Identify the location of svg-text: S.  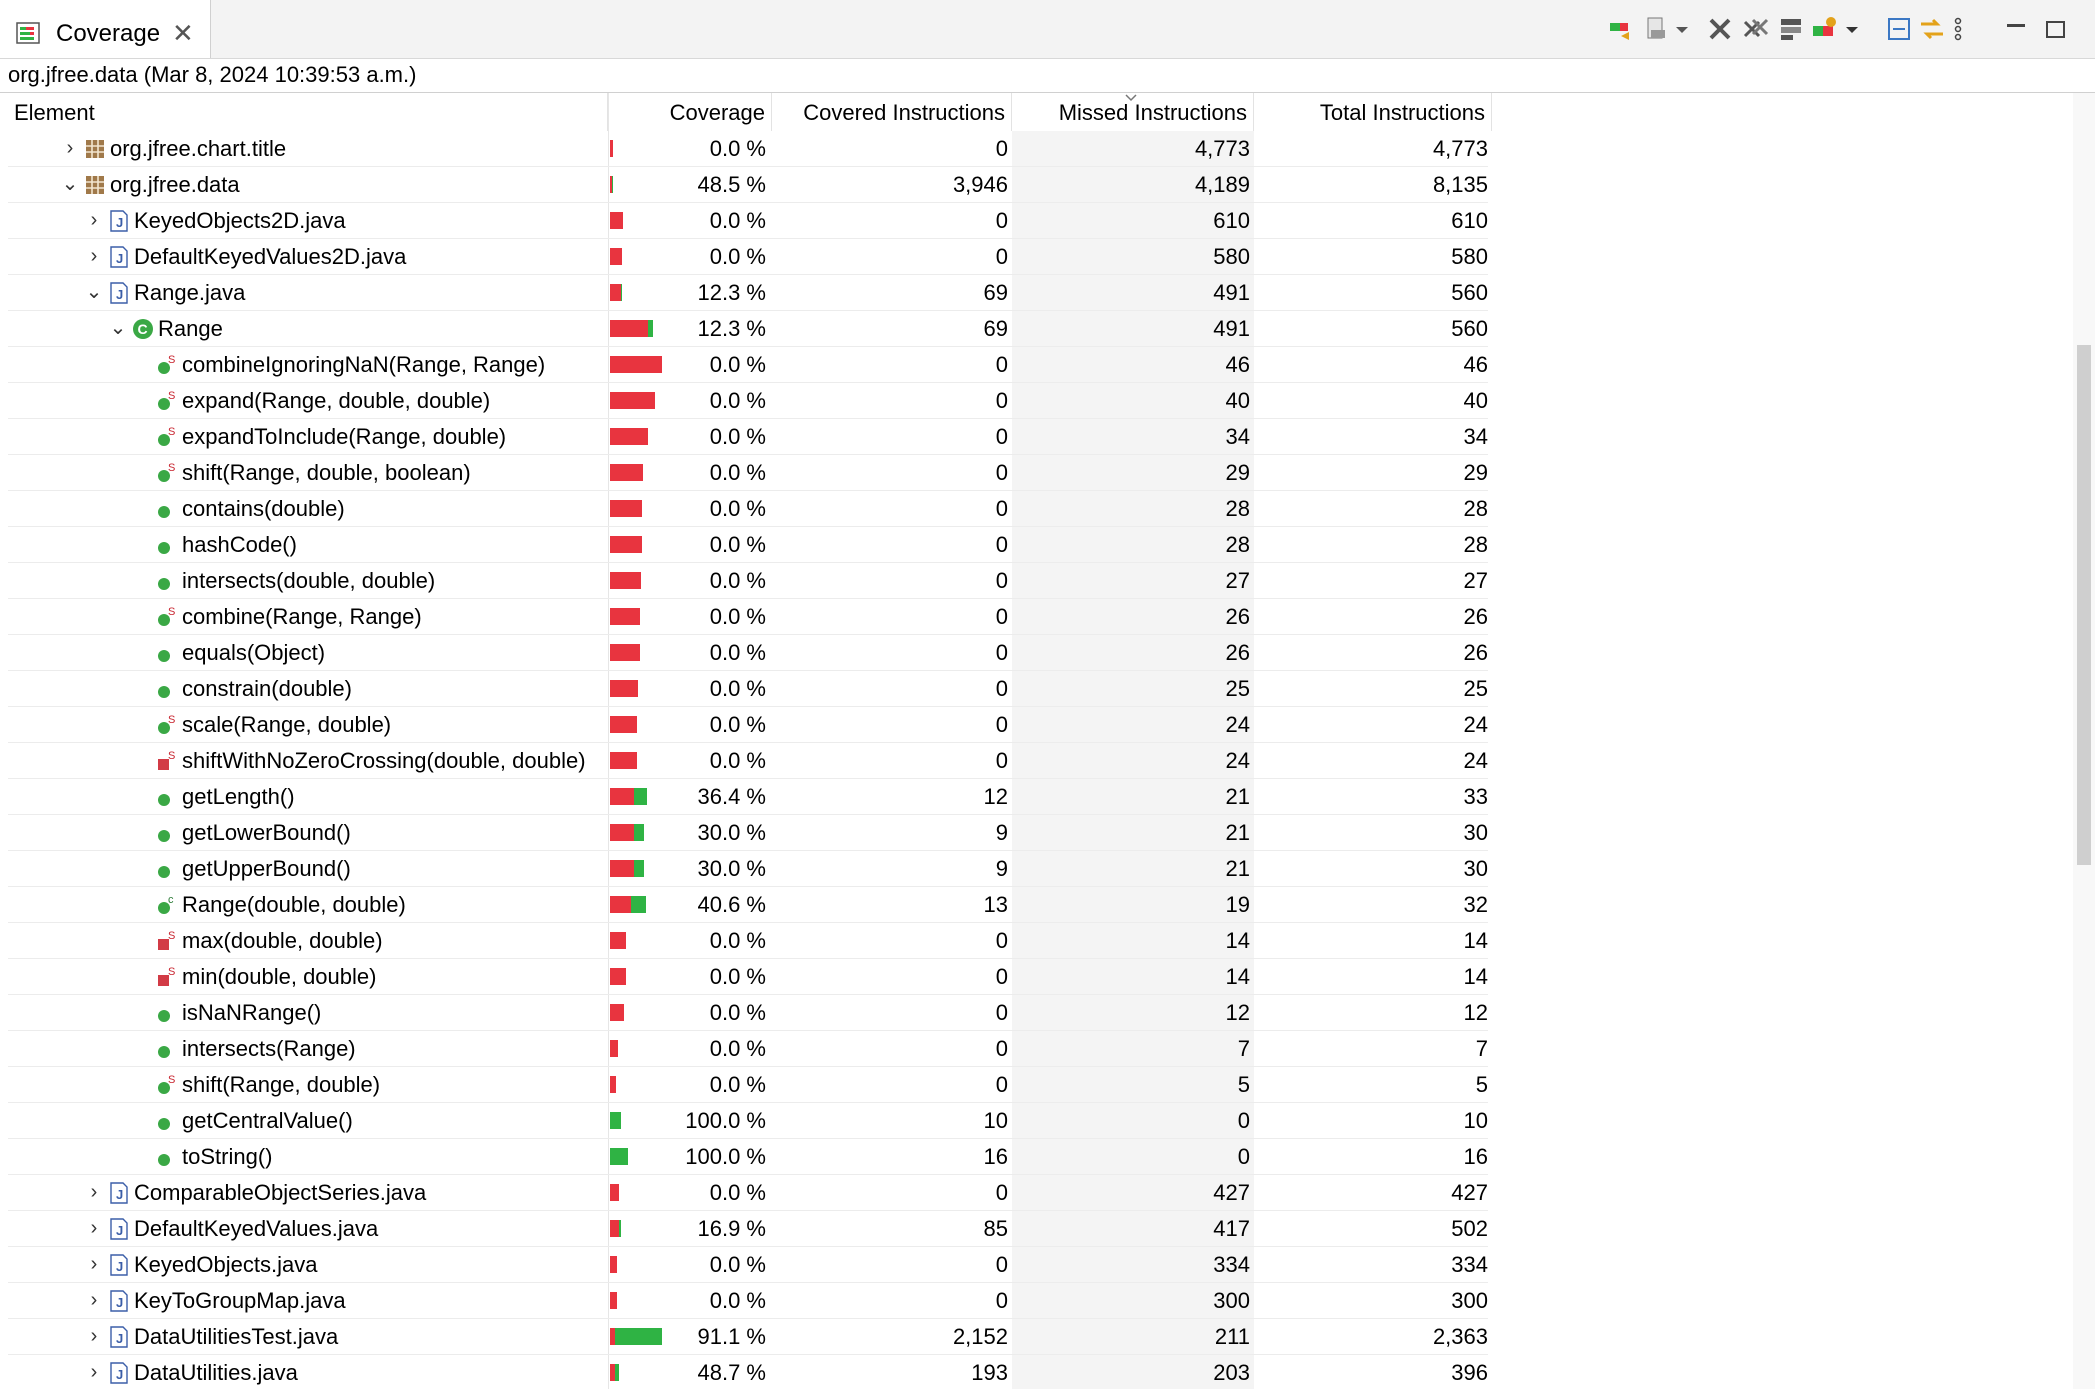
(171, 720).